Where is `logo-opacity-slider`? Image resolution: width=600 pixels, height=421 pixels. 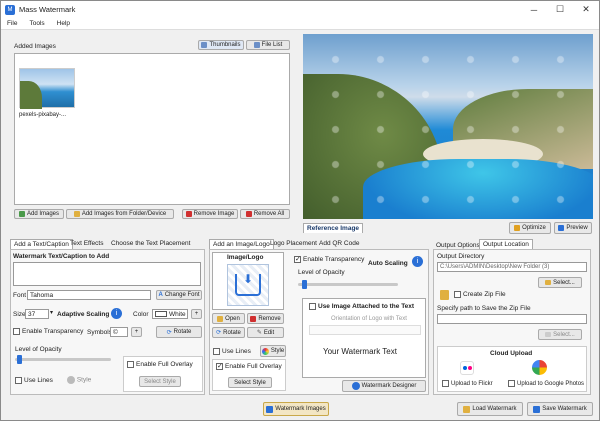
logo-opacity-slider is located at coordinates (348, 284).